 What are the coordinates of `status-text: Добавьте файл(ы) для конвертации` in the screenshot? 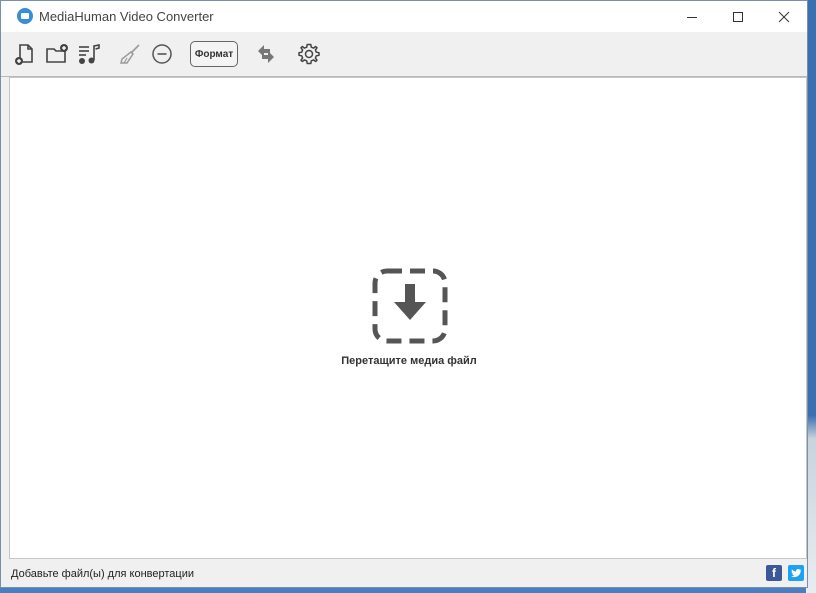 It's located at (102, 574).